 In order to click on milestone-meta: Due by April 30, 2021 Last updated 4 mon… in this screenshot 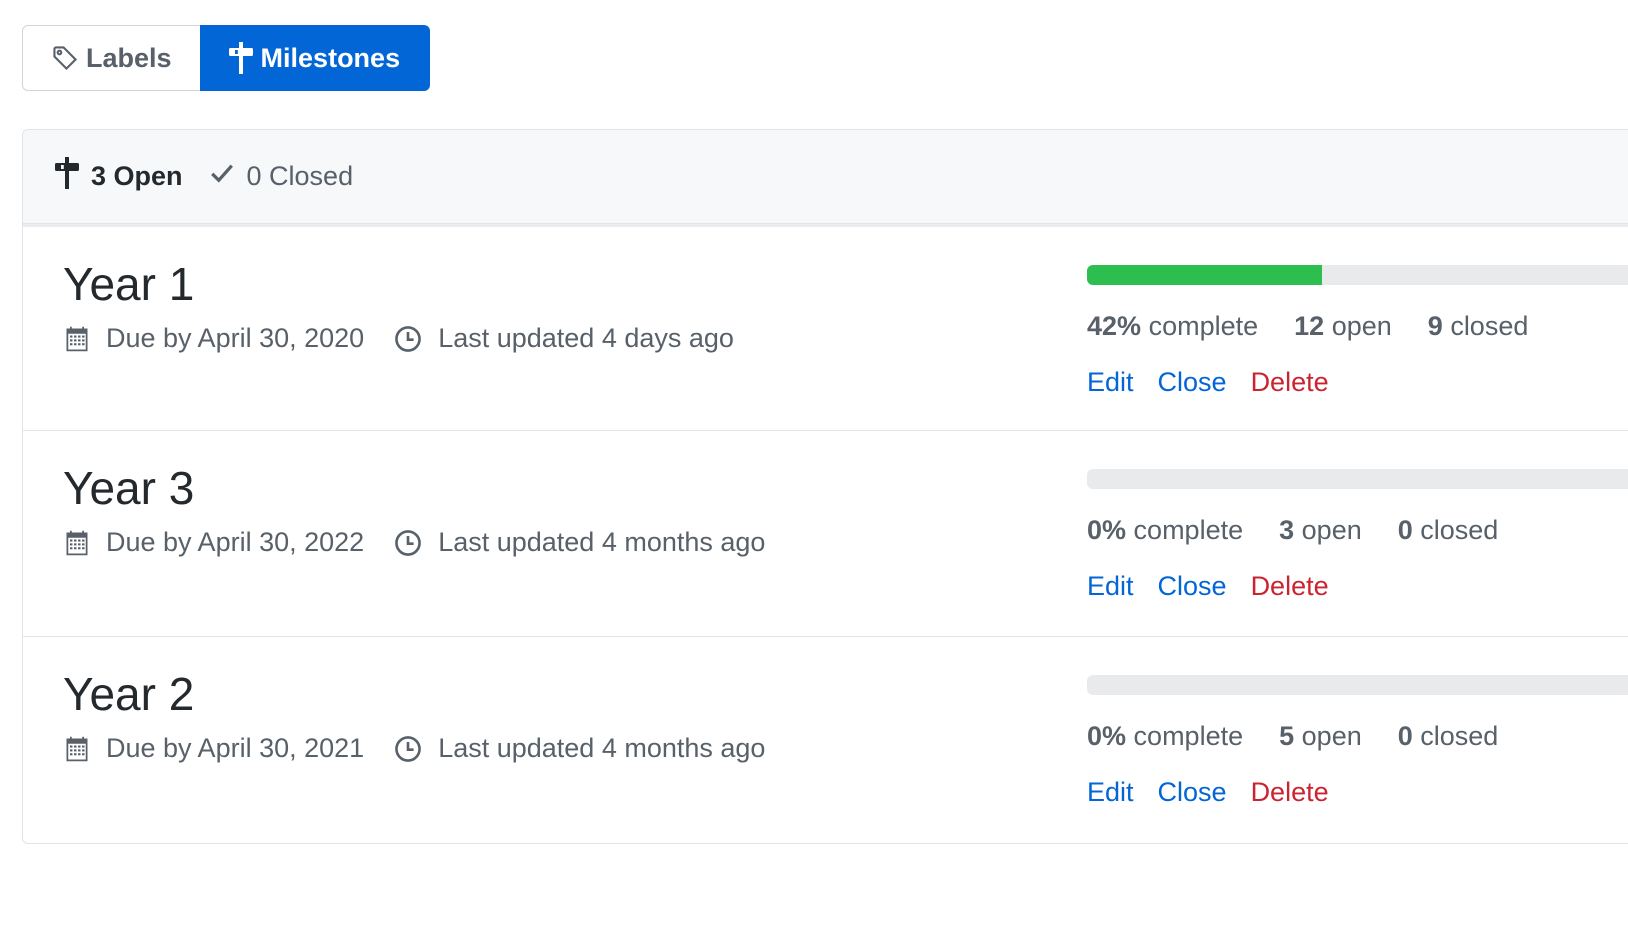, I will do `click(429, 748)`.